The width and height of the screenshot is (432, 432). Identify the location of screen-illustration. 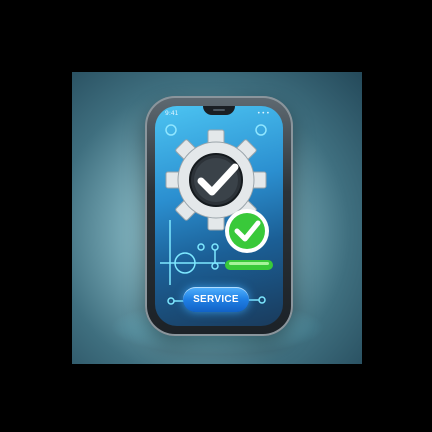
(216, 214).